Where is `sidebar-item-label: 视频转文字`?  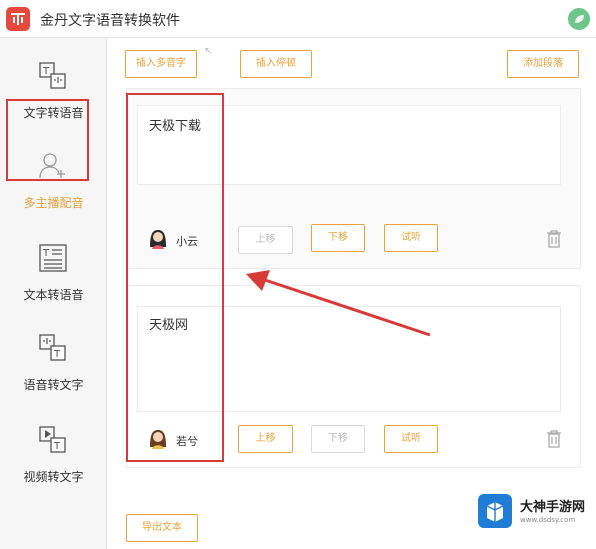 sidebar-item-label: 视频转文字 is located at coordinates (53, 477).